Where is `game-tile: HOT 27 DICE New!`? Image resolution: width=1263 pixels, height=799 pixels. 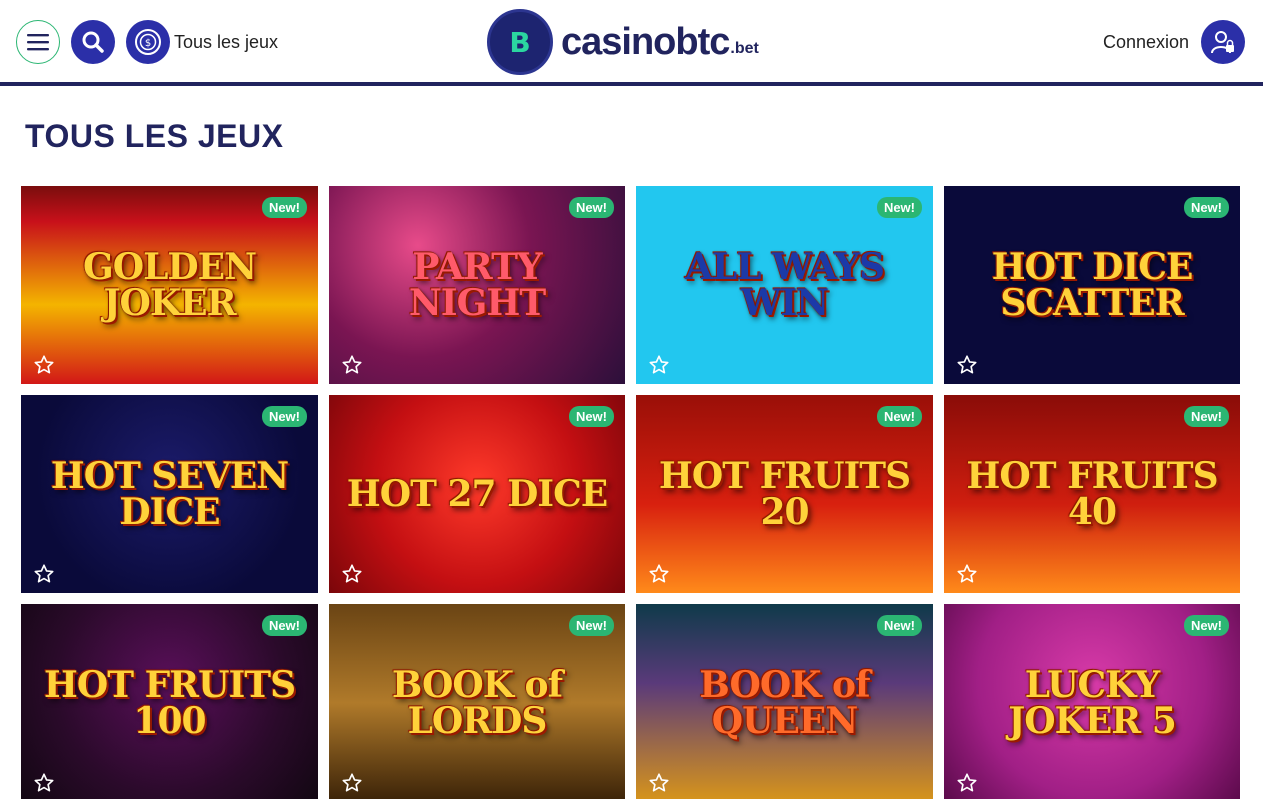
game-tile: HOT 27 DICE New! is located at coordinates (477, 494).